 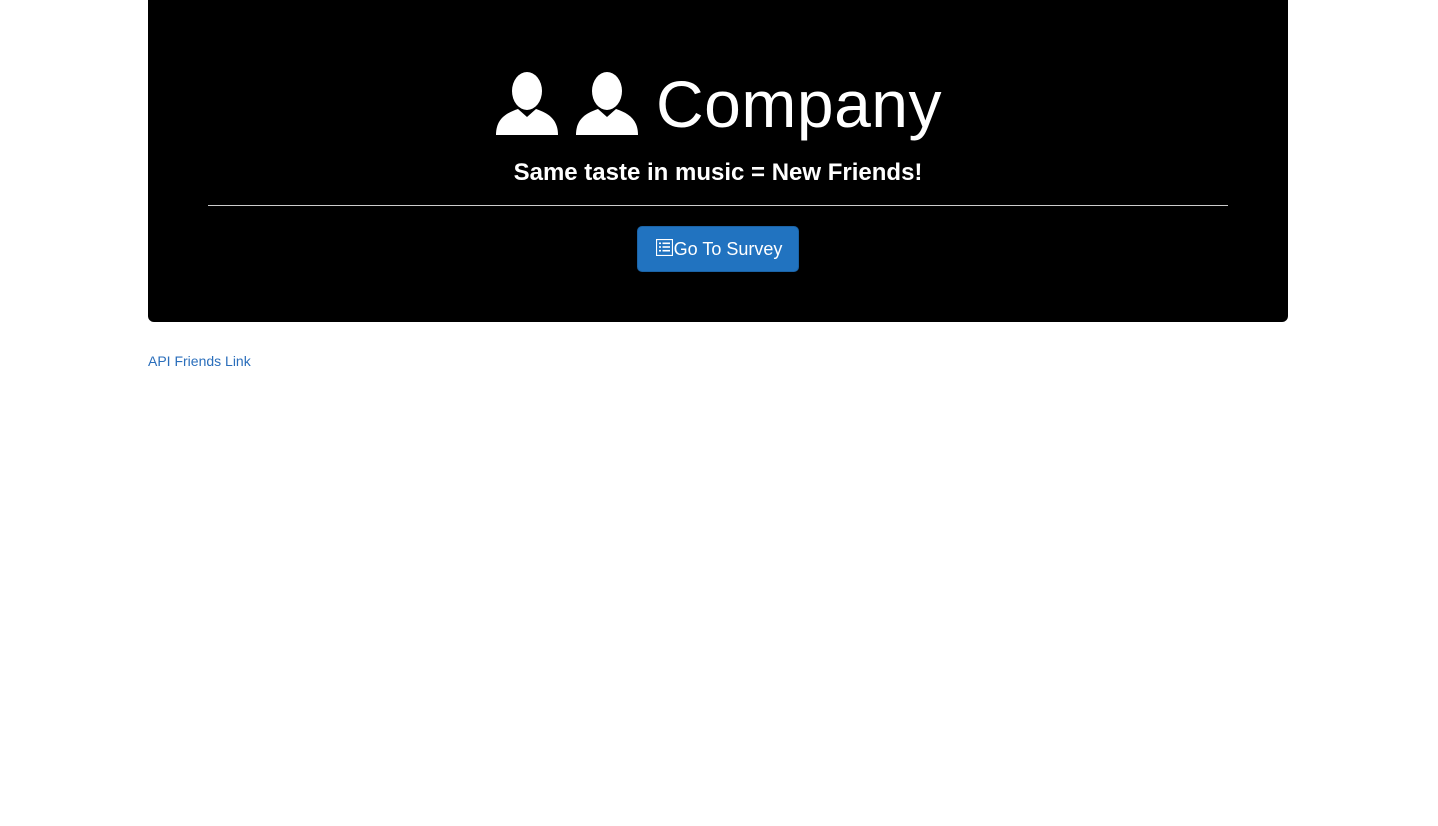 What do you see at coordinates (718, 172) in the screenshot?
I see `tagline: Same taste in music = New Friends!` at bounding box center [718, 172].